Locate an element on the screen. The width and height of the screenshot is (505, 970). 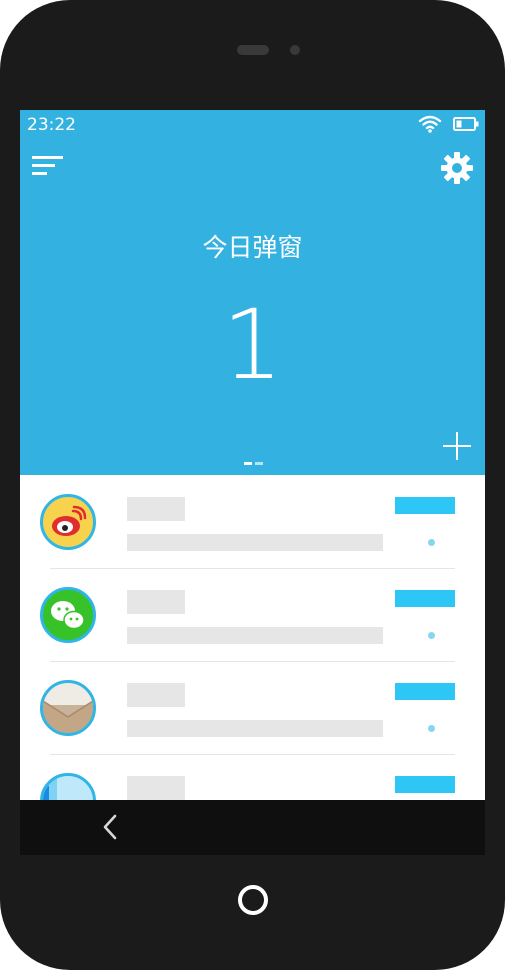
wechat-icon is located at coordinates (68, 615).